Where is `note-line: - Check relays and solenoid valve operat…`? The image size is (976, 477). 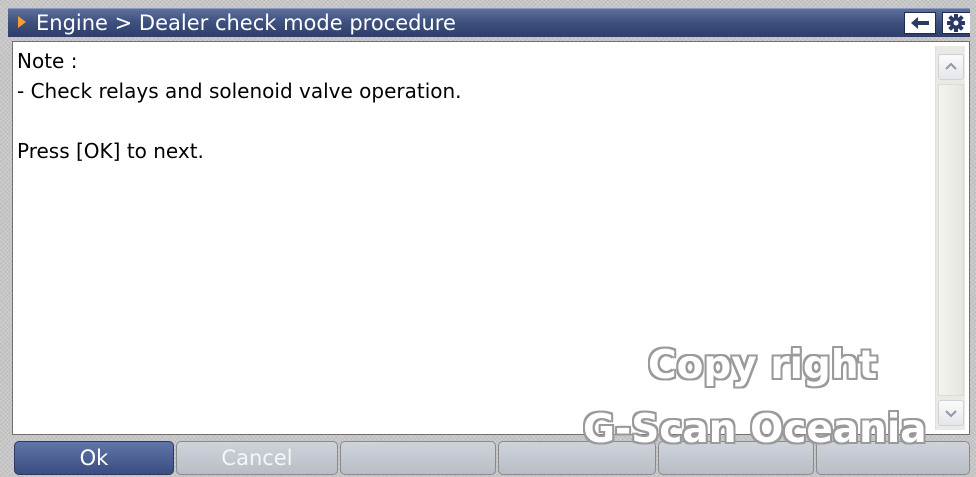
note-line: - Check relays and solenoid valve operat… is located at coordinates (239, 91).